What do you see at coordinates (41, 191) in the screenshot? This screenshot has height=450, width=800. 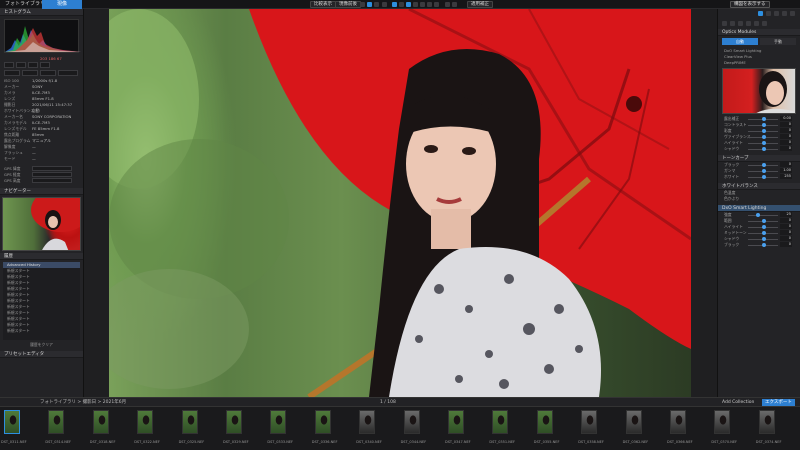 I see `navigator-header: ナビゲーター` at bounding box center [41, 191].